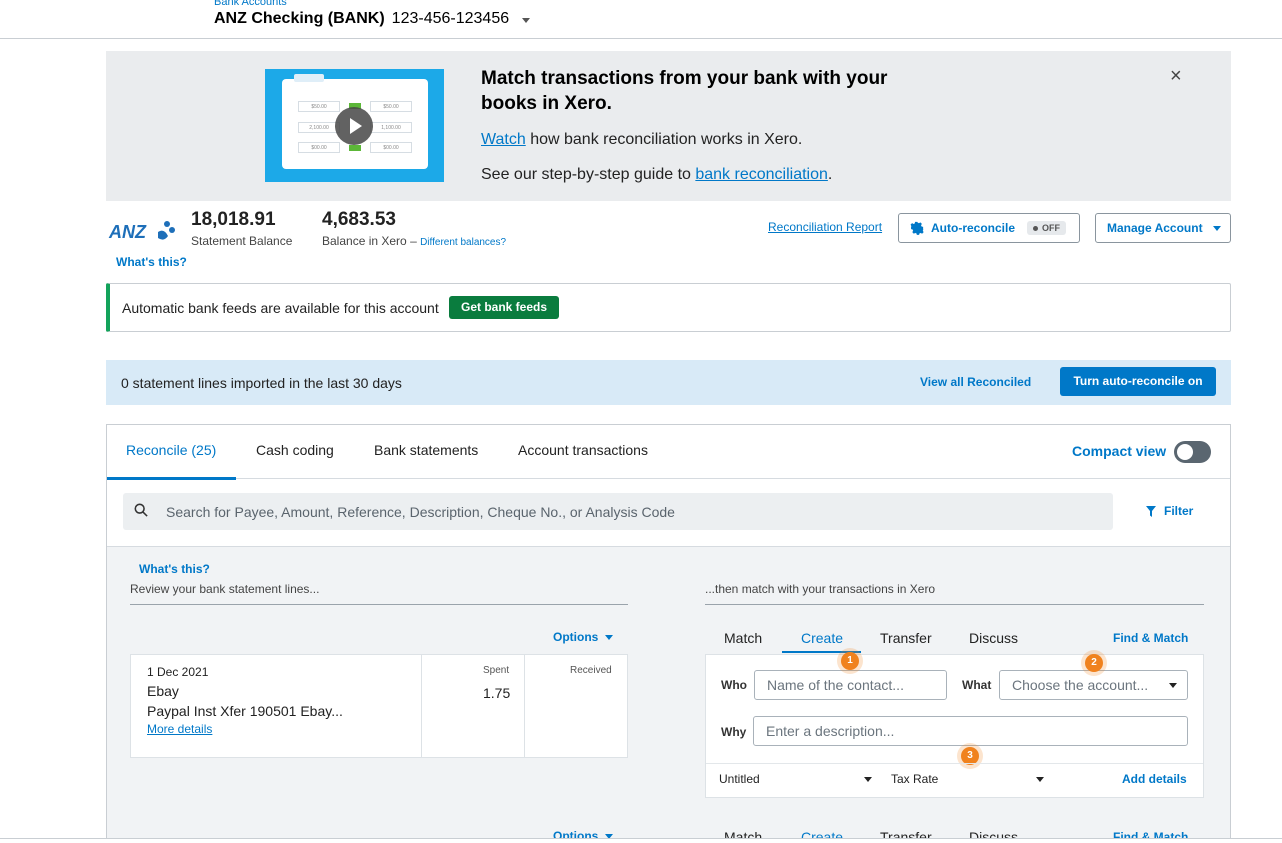 The width and height of the screenshot is (1282, 843). I want to click on options-label: Options, so click(576, 637).